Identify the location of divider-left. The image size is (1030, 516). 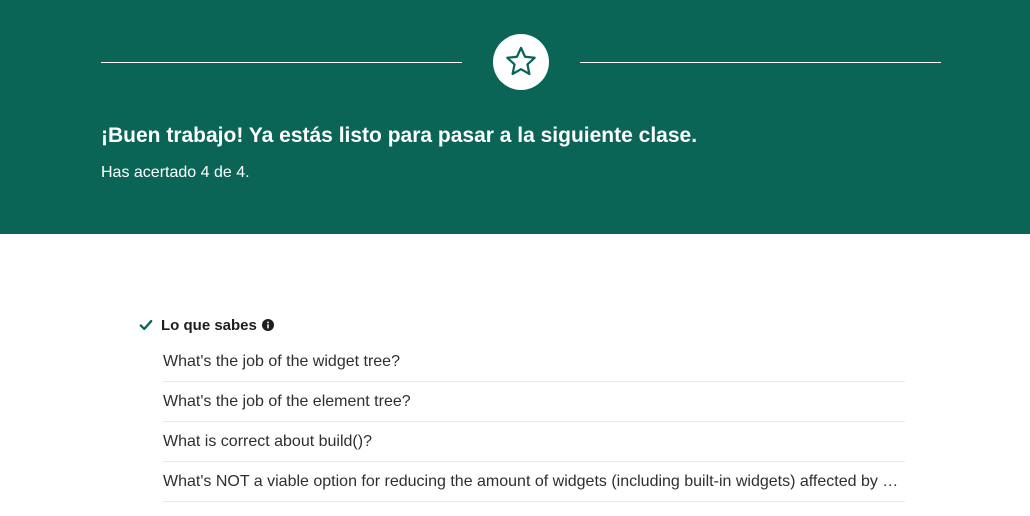
(281, 62).